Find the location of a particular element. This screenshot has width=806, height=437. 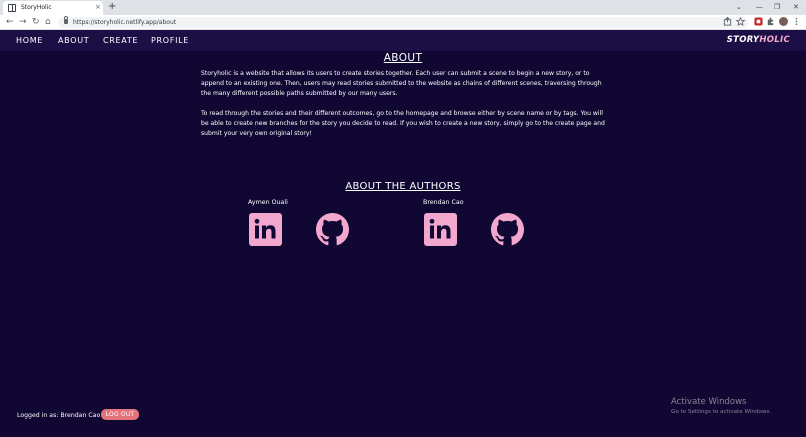

author-name-aymen: Aymen Ouali is located at coordinates (268, 202).